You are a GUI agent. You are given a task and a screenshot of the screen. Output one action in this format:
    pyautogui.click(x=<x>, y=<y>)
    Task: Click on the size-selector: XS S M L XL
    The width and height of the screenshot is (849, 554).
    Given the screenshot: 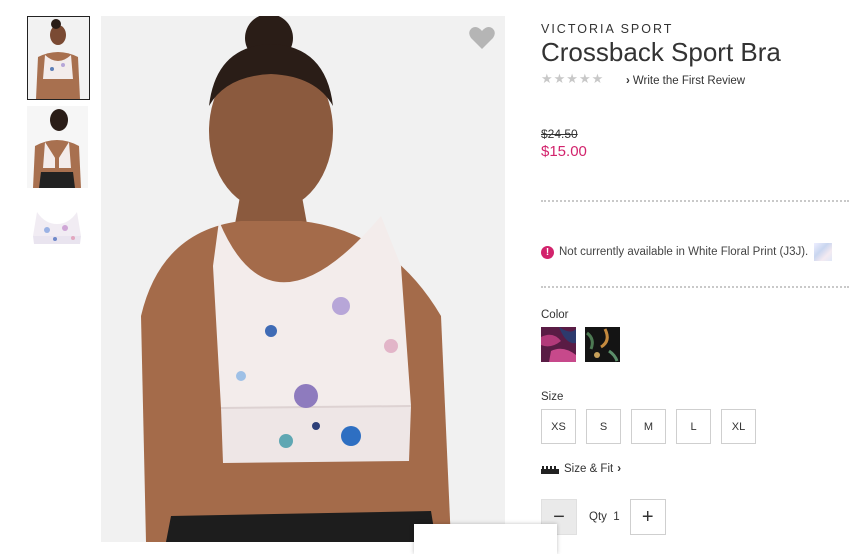 What is the action you would take?
    pyautogui.click(x=648, y=426)
    